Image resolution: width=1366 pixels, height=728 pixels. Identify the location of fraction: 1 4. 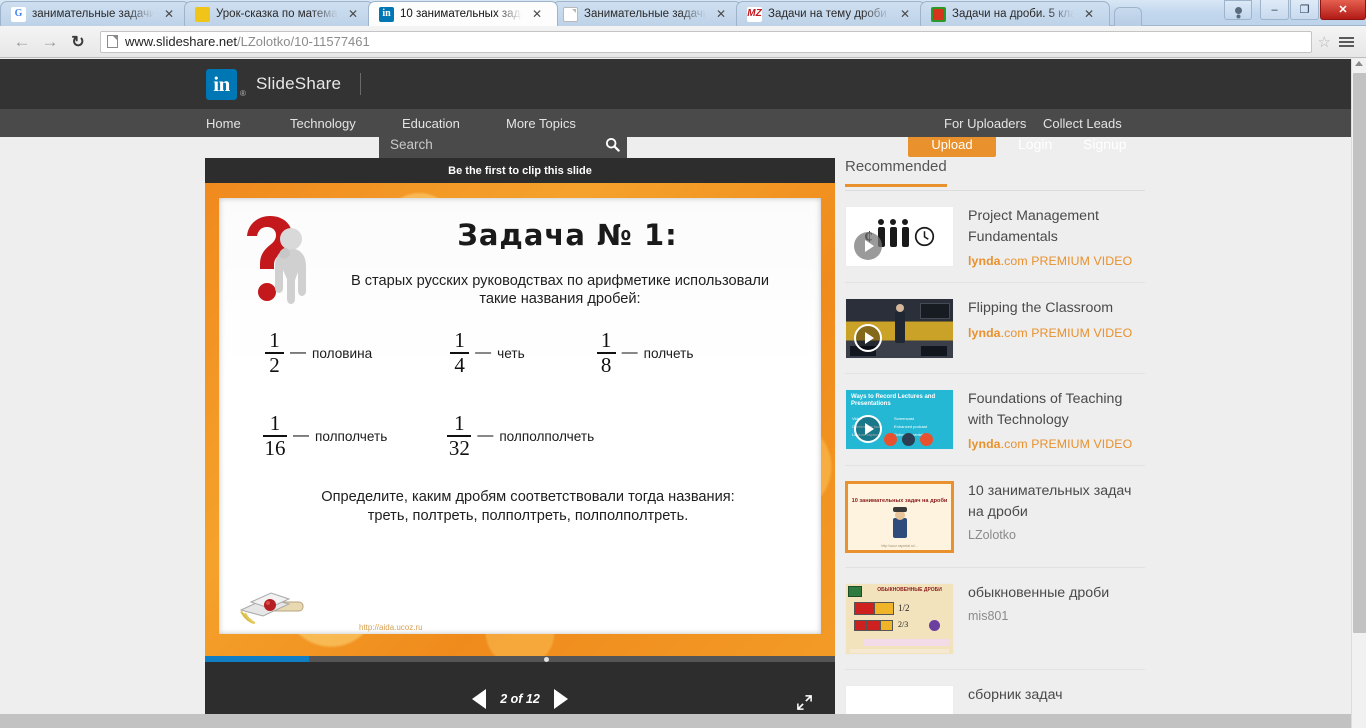
(460, 352).